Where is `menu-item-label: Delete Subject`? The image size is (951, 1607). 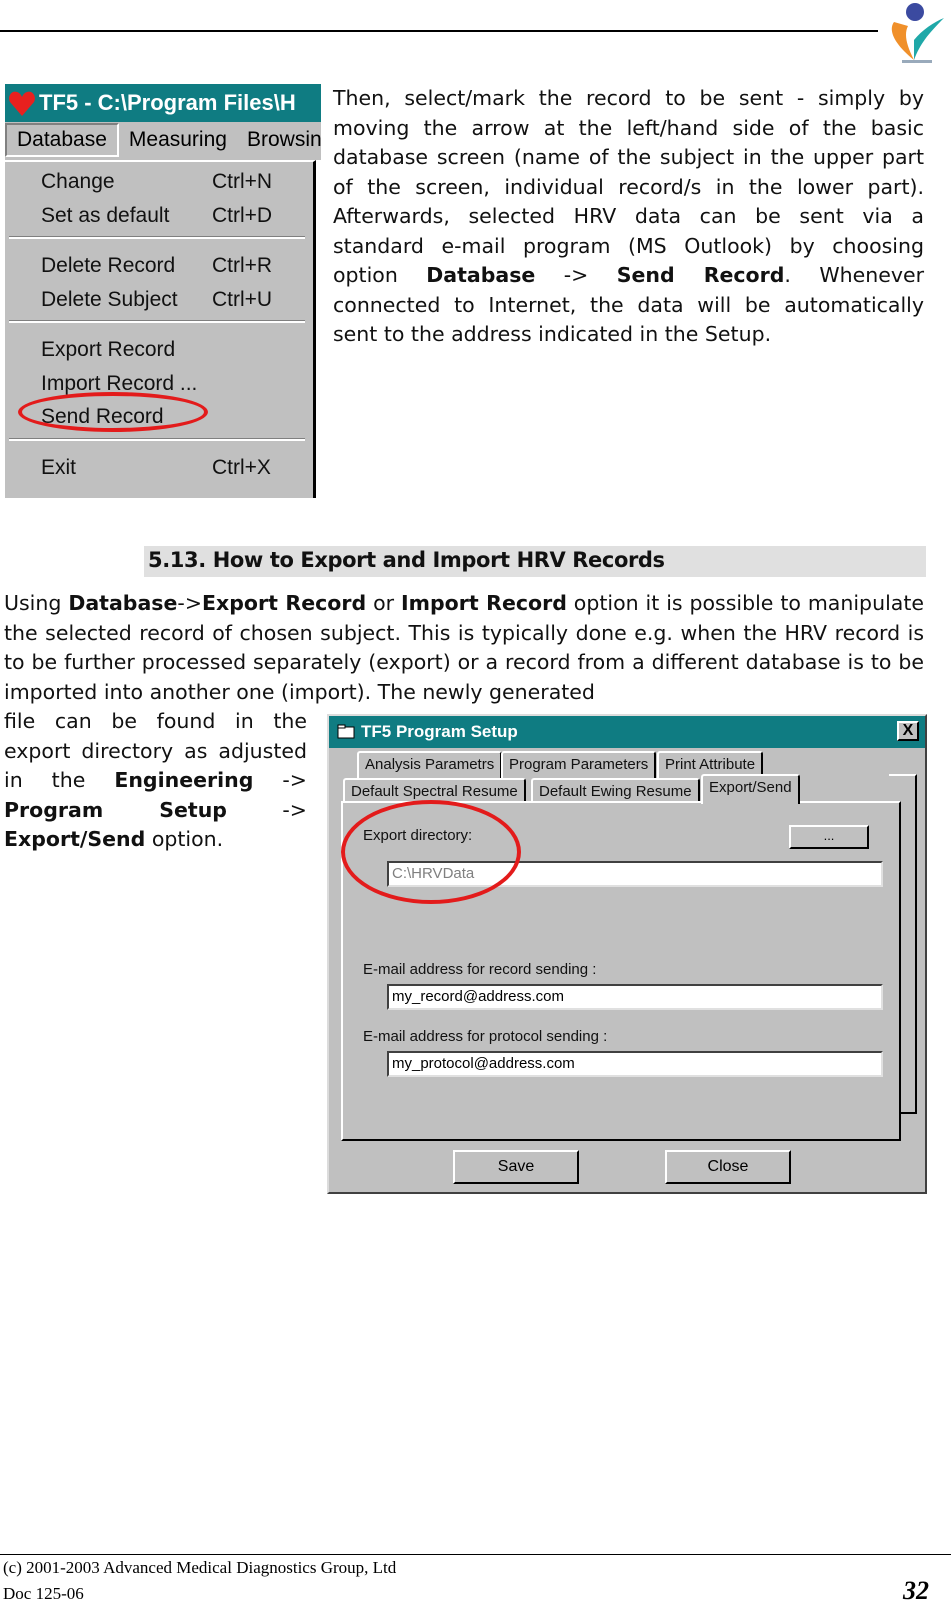 menu-item-label: Delete Subject is located at coordinates (109, 299).